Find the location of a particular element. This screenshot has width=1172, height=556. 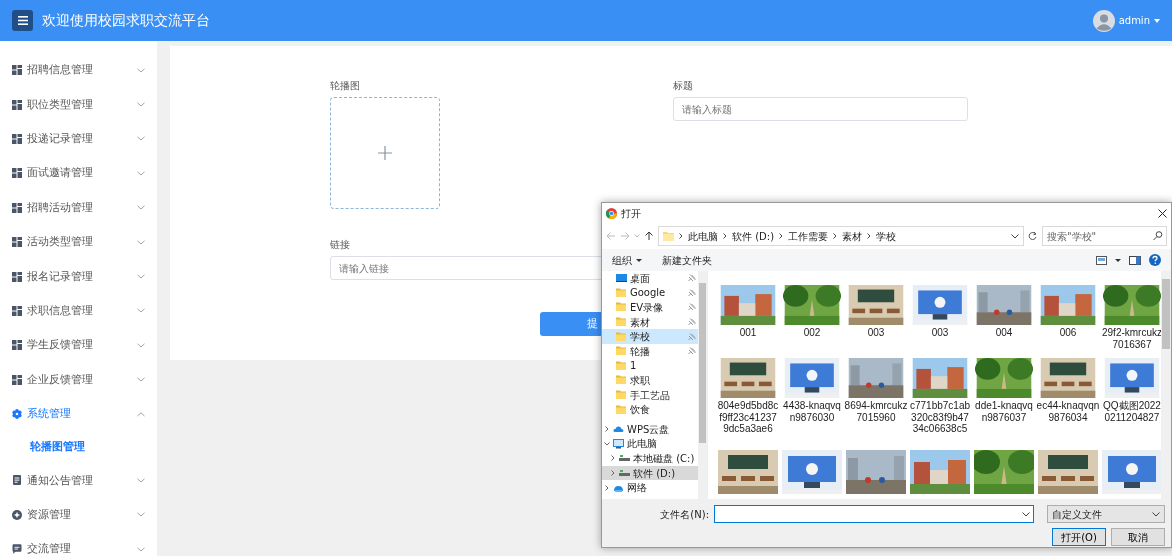

gear-icon is located at coordinates (17, 414).